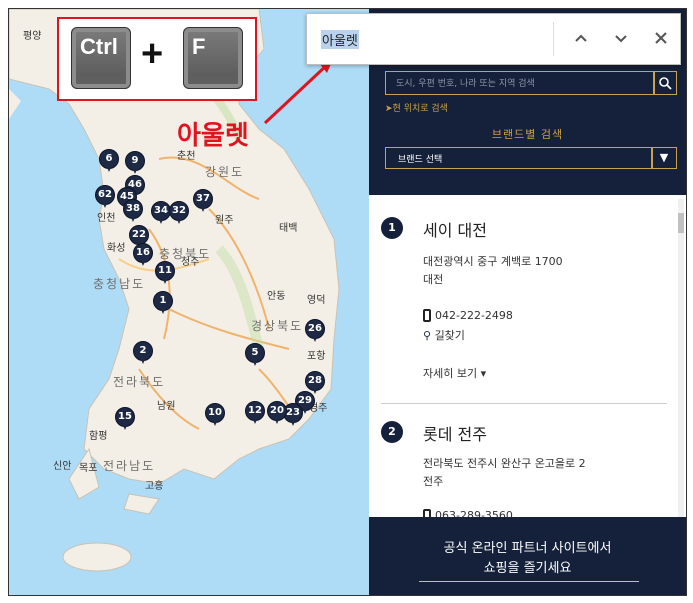  What do you see at coordinates (454, 373) in the screenshot?
I see `details-toggle: 자세히 보기 ▾` at bounding box center [454, 373].